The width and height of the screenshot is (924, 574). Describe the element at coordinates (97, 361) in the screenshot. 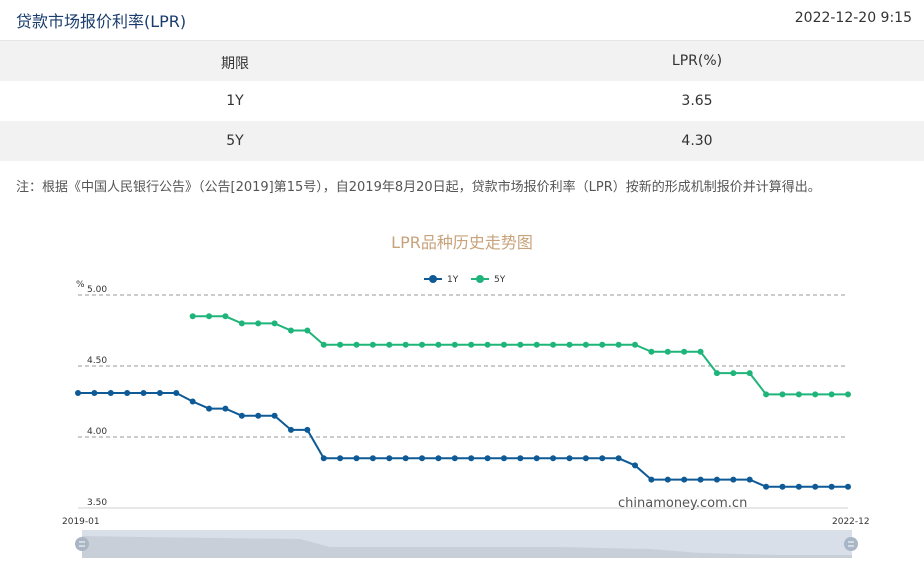

I see `y-tick-label: 4.50` at that location.